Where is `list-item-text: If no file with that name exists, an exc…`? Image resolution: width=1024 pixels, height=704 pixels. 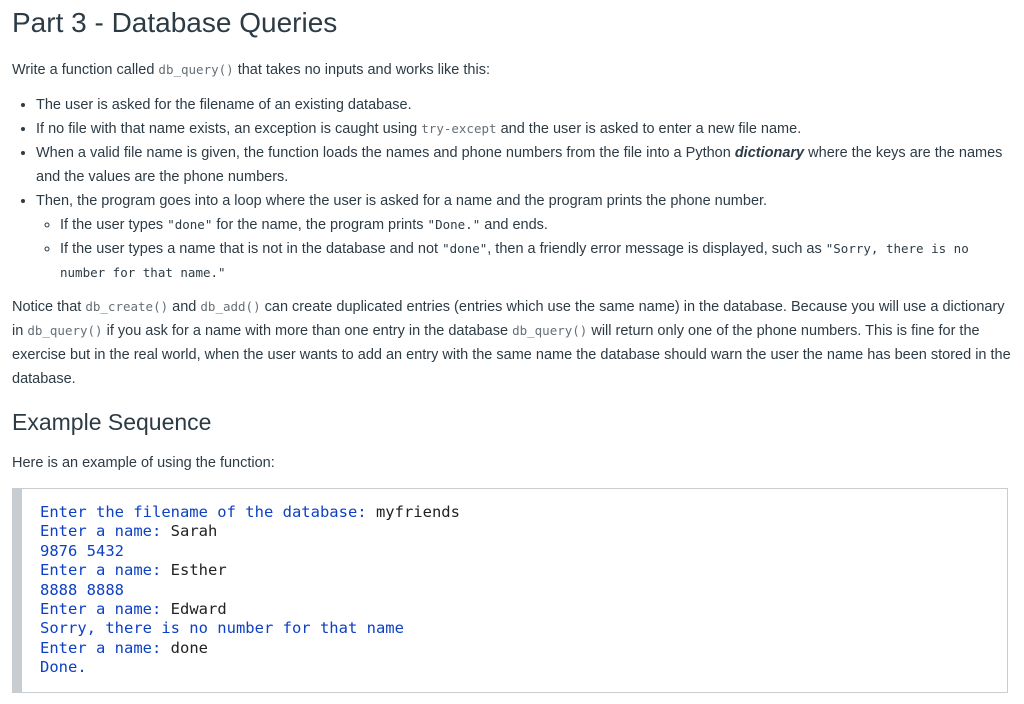 list-item-text: If no file with that name exists, an exc… is located at coordinates (229, 129).